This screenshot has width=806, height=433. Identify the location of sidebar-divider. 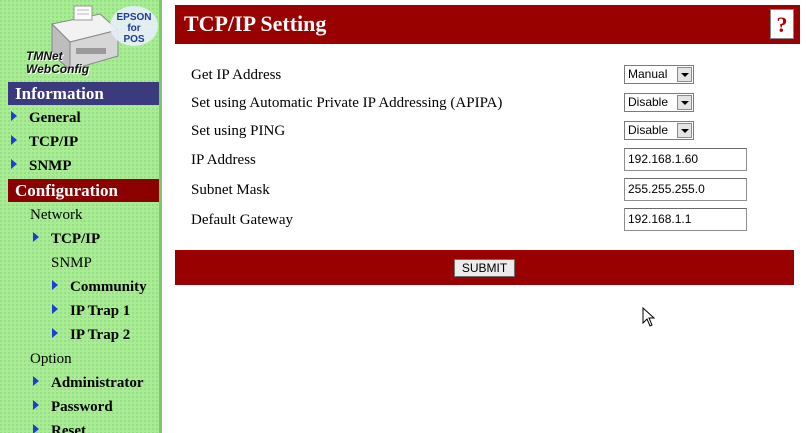
(160, 216).